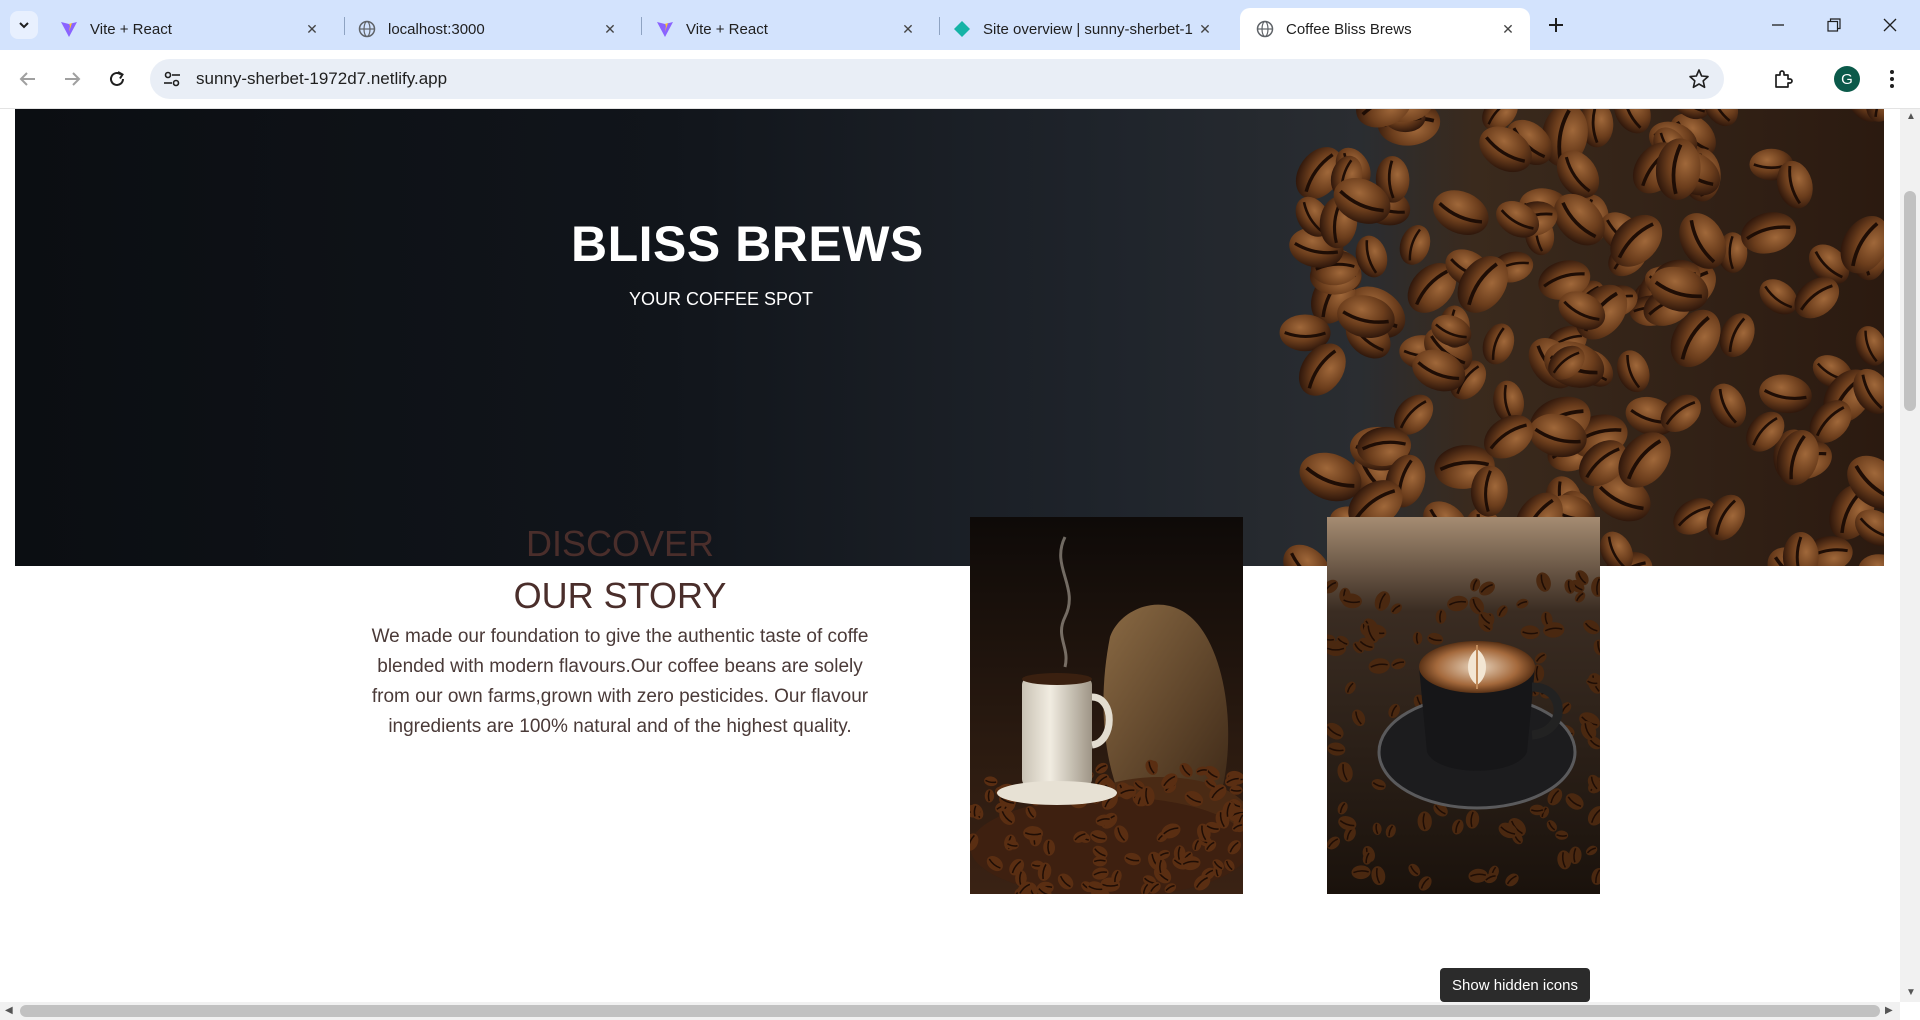  I want to click on scroll-up-arrow-icon: ▲, so click(1911, 116).